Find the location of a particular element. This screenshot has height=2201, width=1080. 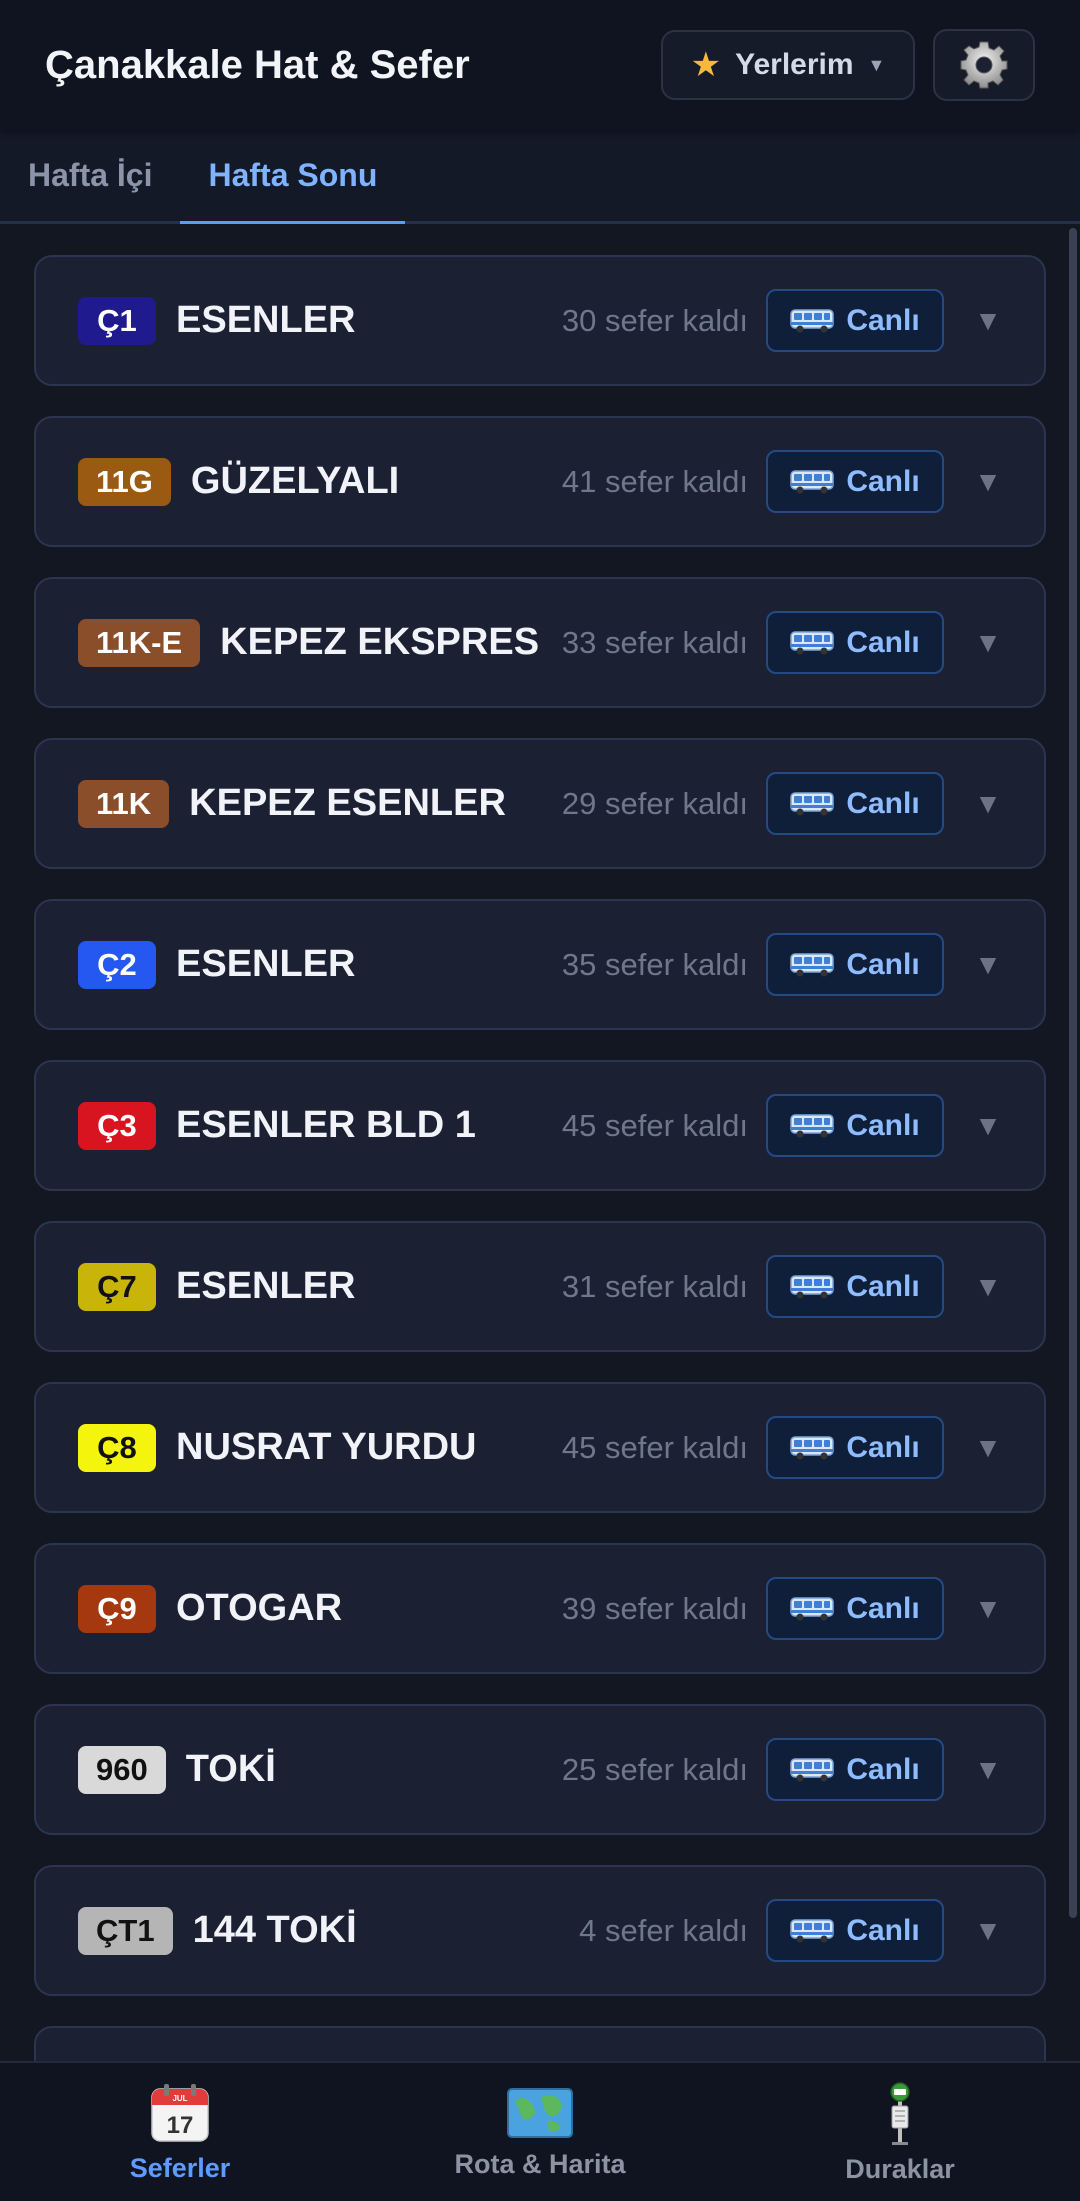

gear-icon is located at coordinates (984, 65).